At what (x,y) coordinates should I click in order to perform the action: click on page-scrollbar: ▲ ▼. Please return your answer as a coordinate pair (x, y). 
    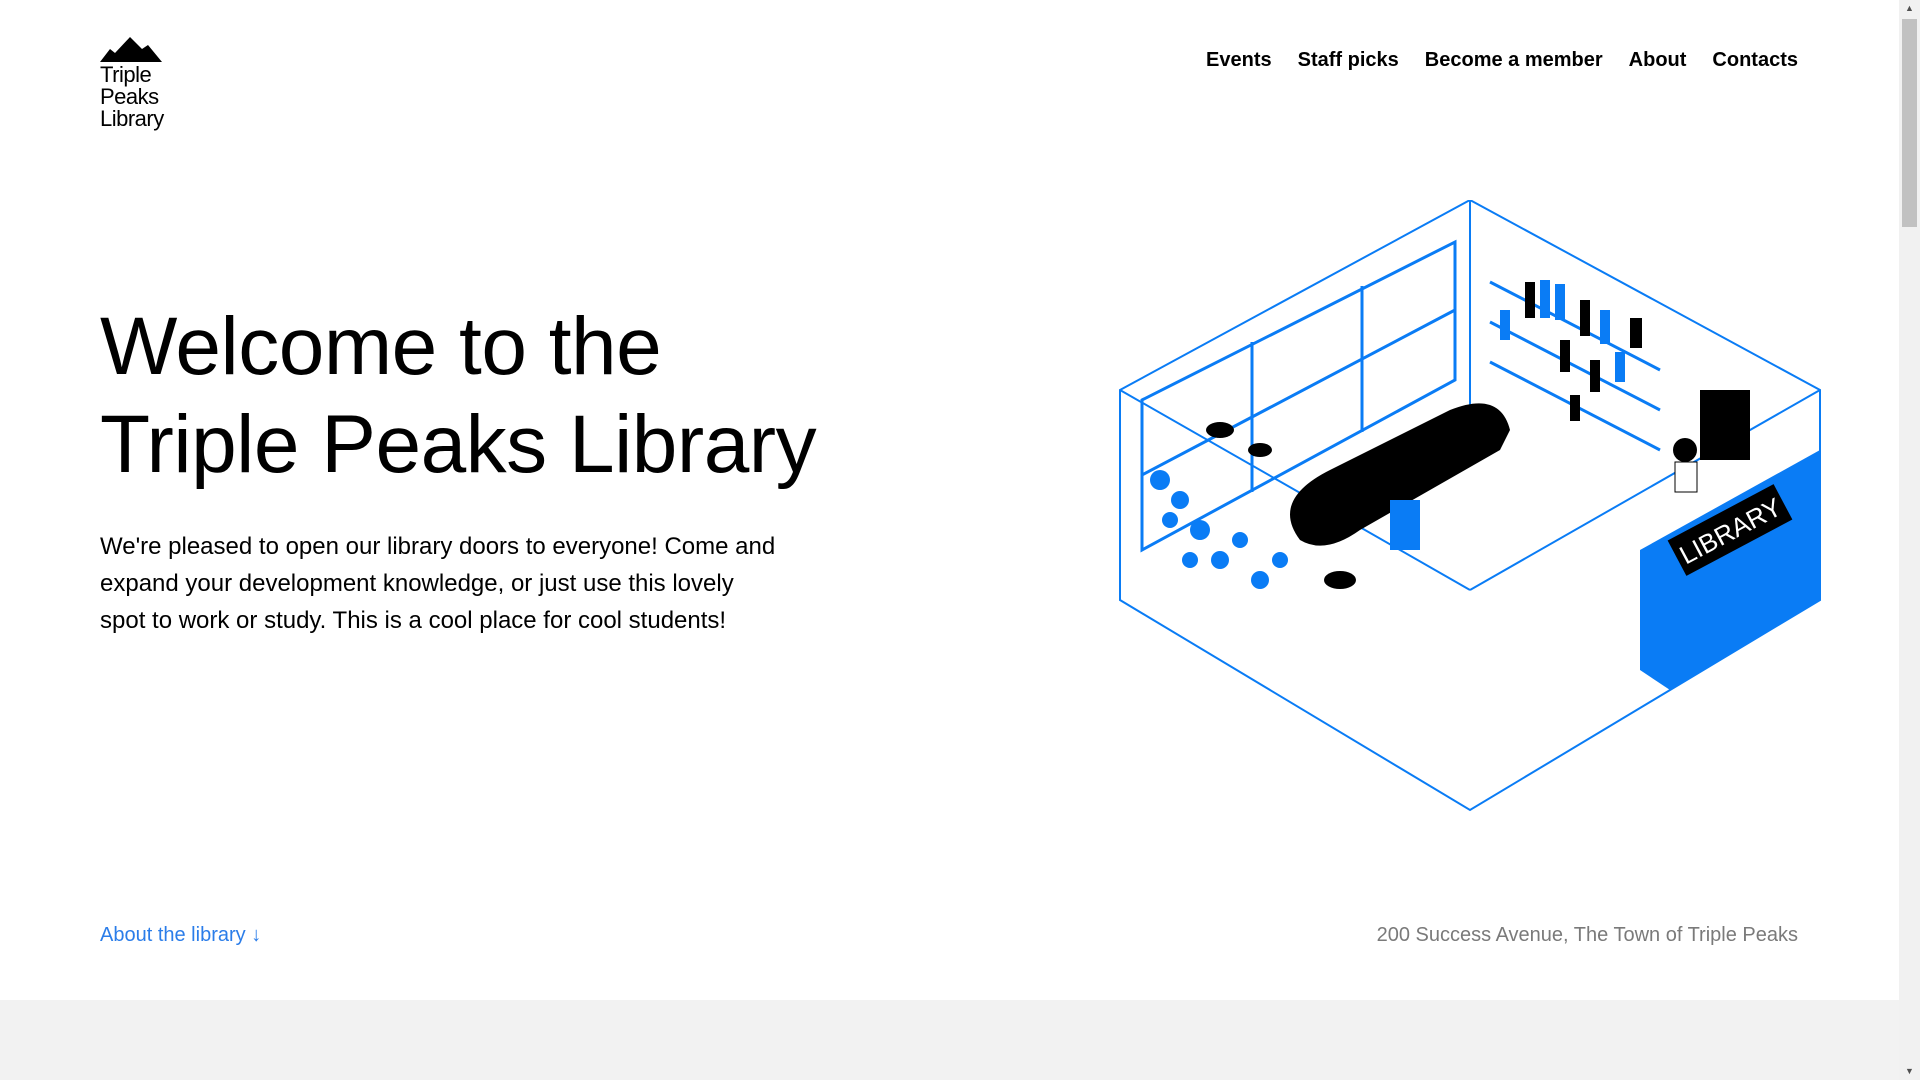
    Looking at the image, I should click on (1909, 540).